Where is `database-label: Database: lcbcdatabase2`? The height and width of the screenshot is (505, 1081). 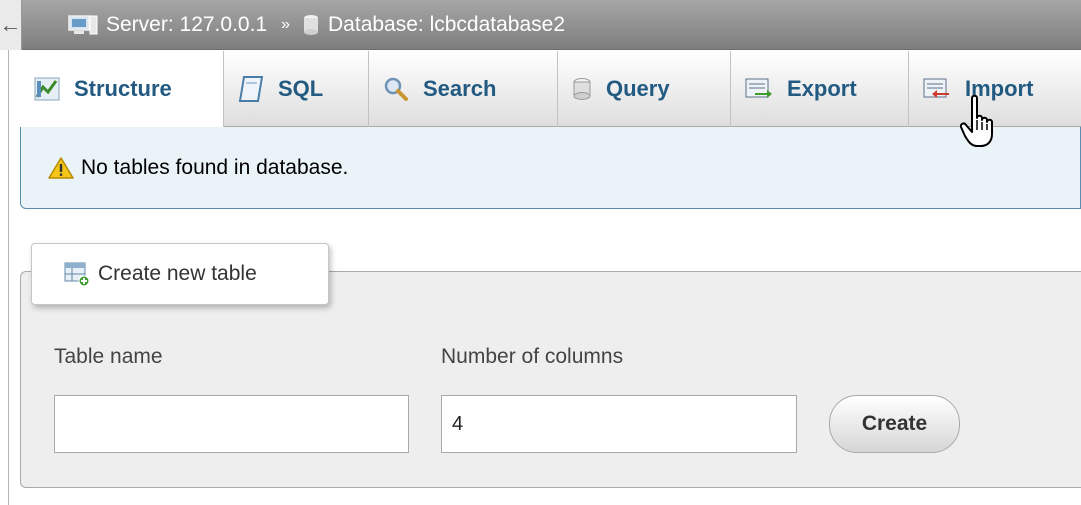 database-label: Database: lcbcdatabase2 is located at coordinates (447, 24).